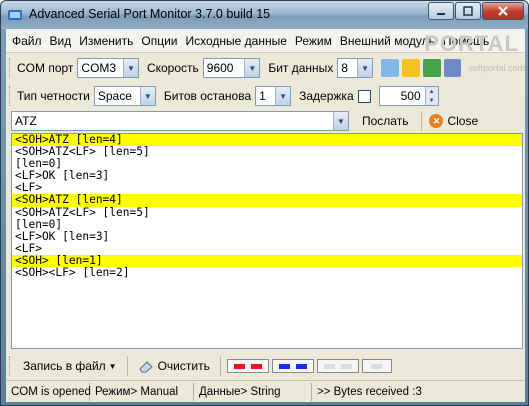 Image resolution: width=529 pixels, height=406 pixels. I want to click on close-window-button, so click(503, 11).